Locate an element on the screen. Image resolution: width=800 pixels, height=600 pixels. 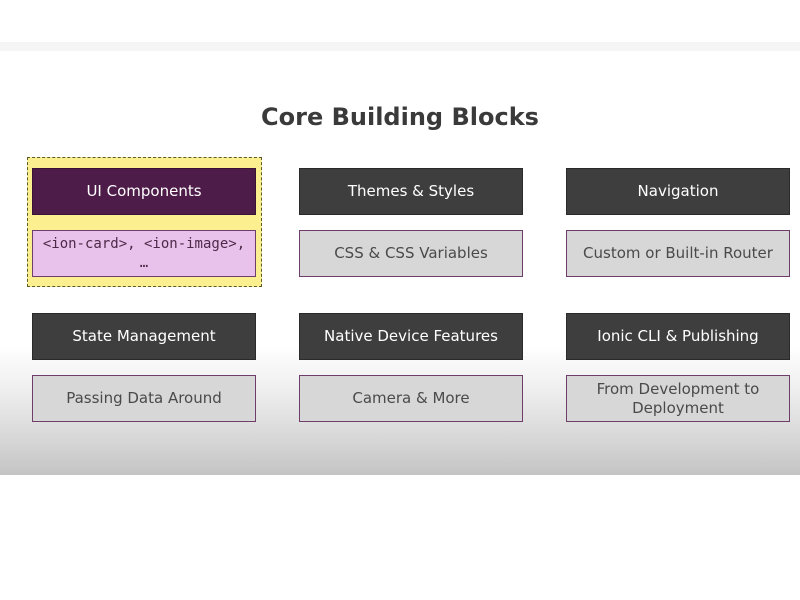
block-ionic-cli-publishing-header: Ionic CLI & Publishing is located at coordinates (678, 336).